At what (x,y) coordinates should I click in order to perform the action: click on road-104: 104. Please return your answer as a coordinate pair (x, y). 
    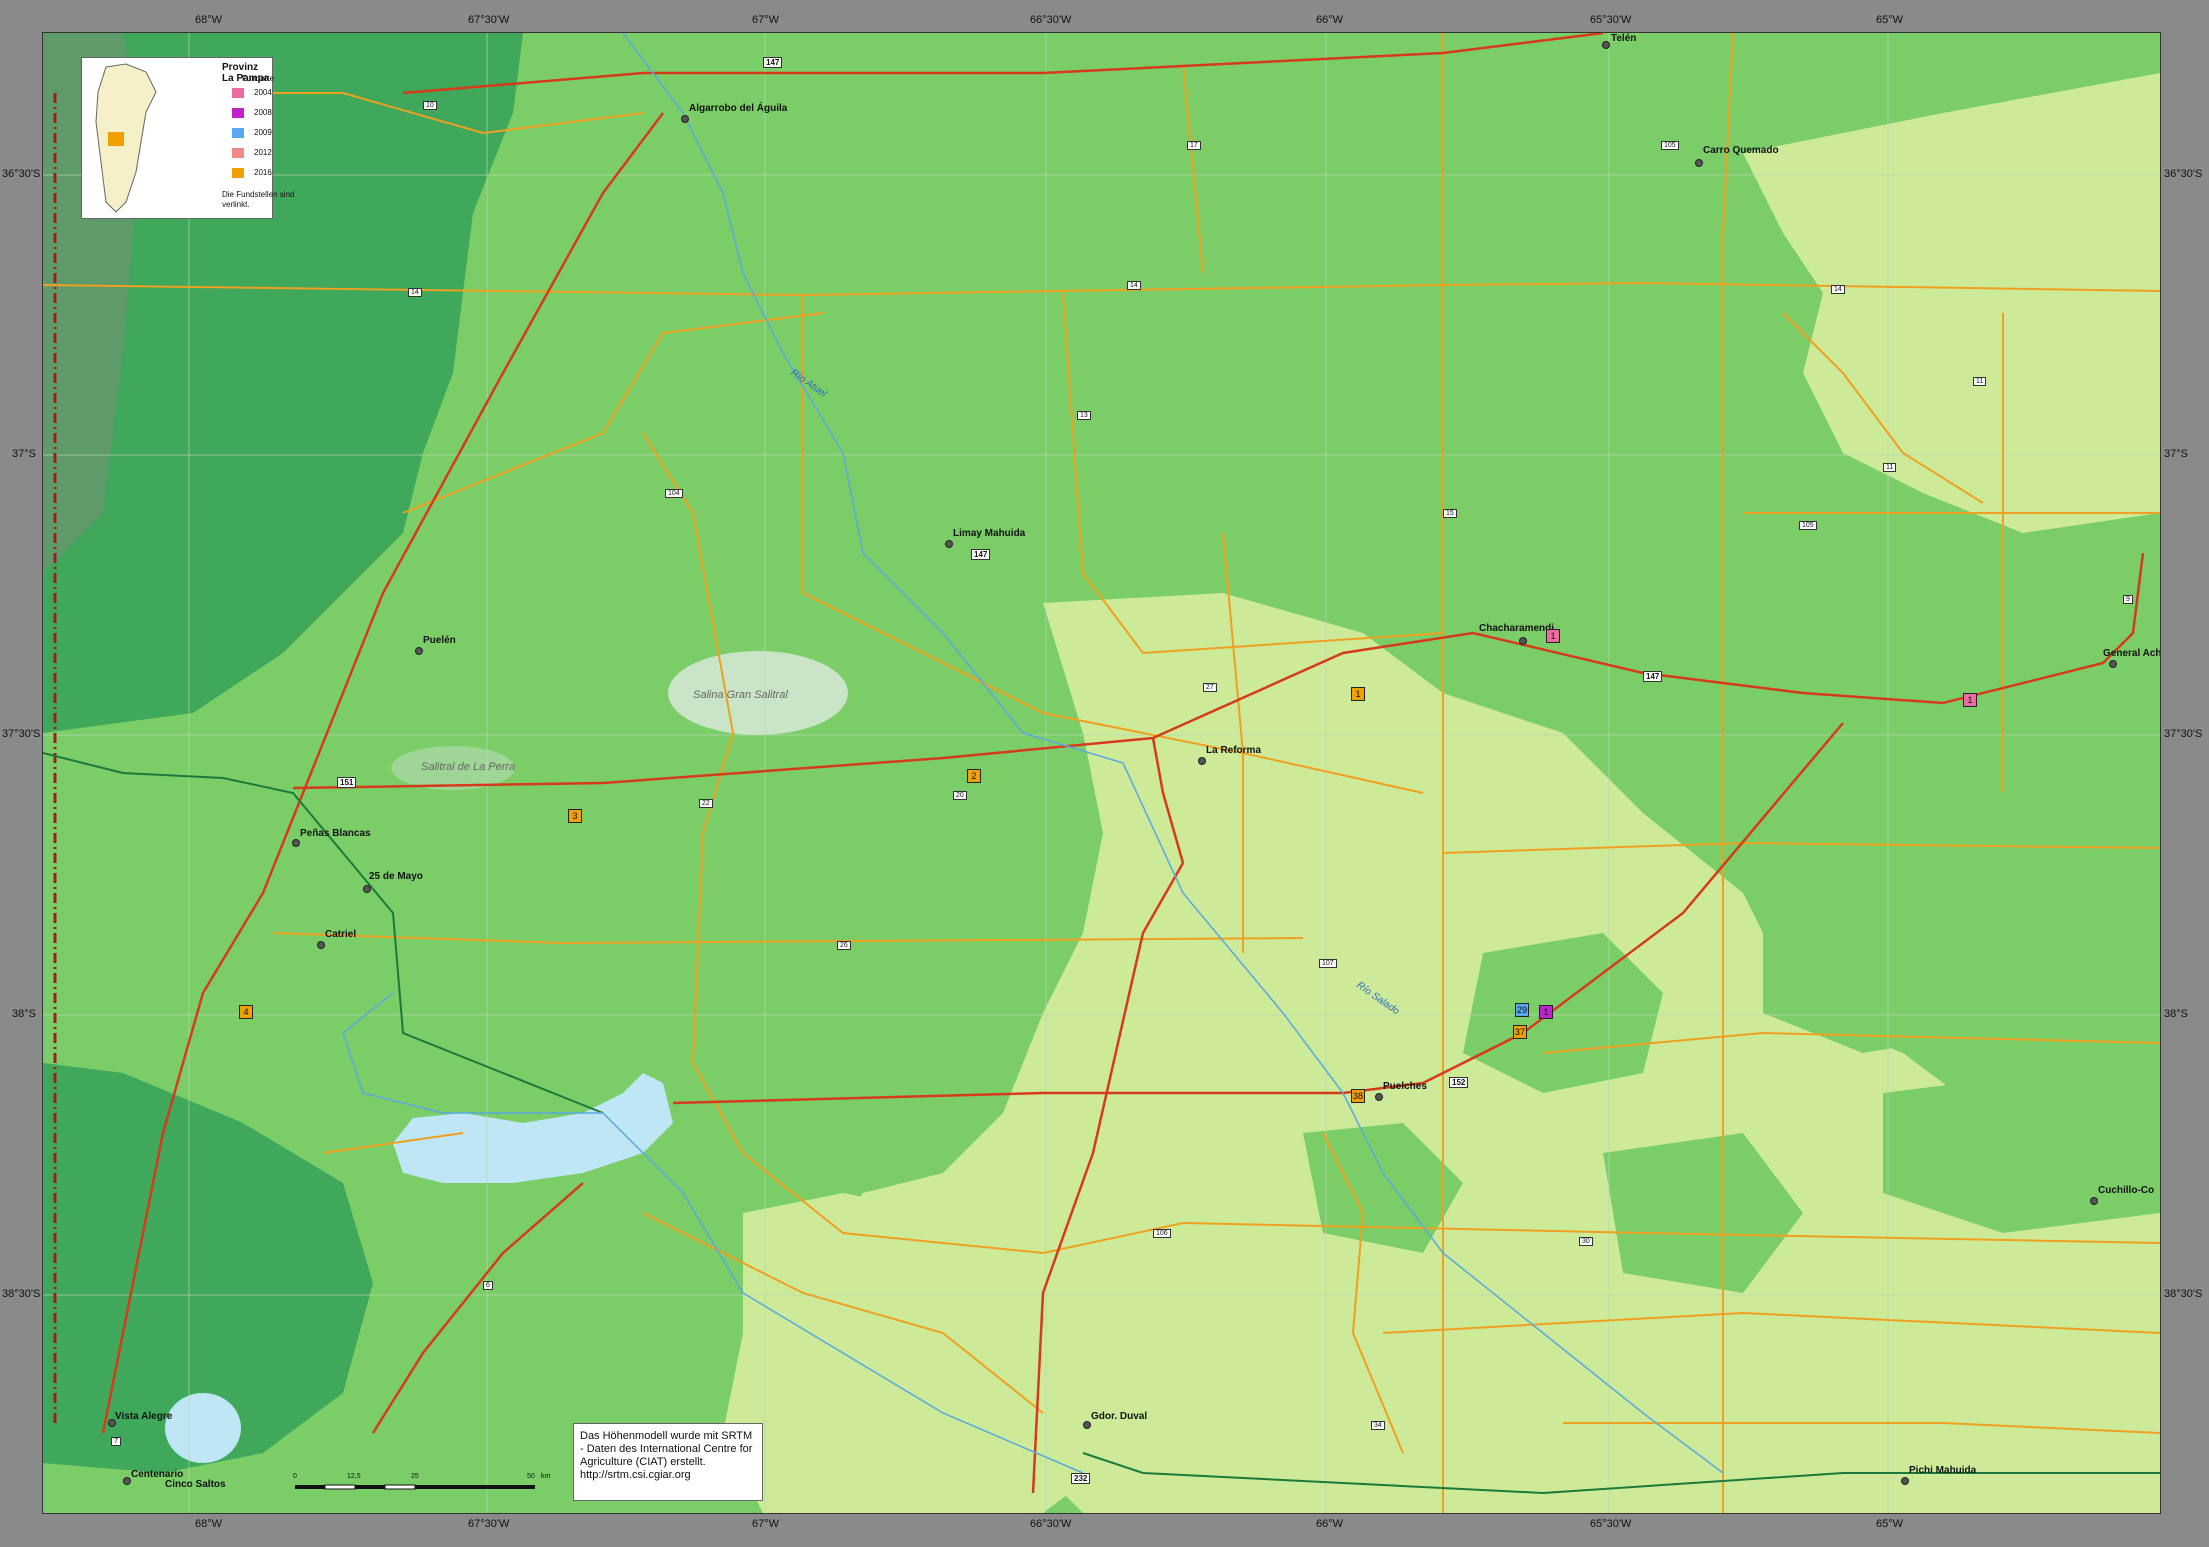
    Looking at the image, I should click on (674, 493).